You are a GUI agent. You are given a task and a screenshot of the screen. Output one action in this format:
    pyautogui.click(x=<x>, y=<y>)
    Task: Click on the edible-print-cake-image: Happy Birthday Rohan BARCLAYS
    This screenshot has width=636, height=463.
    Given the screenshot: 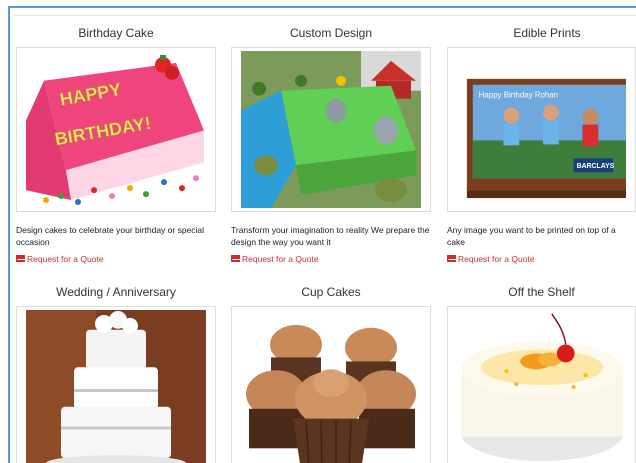 What is the action you would take?
    pyautogui.click(x=541, y=129)
    